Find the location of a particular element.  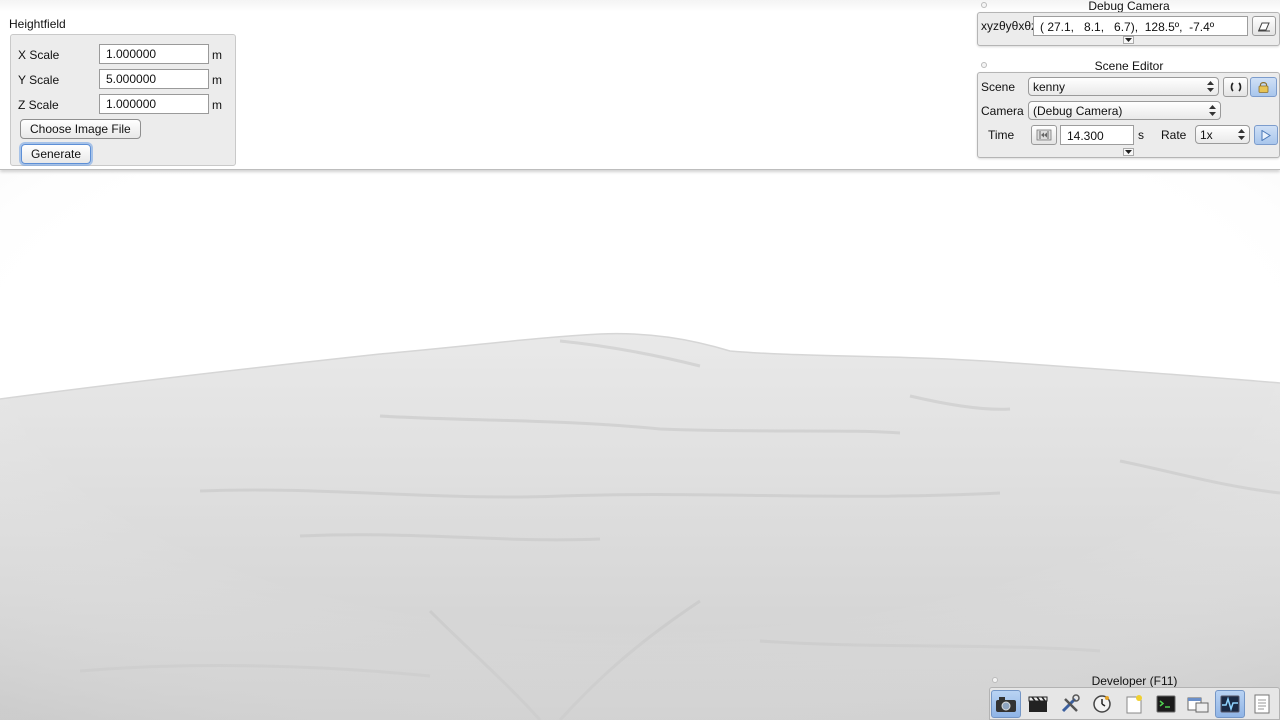

reload-icon is located at coordinates (1235, 87).